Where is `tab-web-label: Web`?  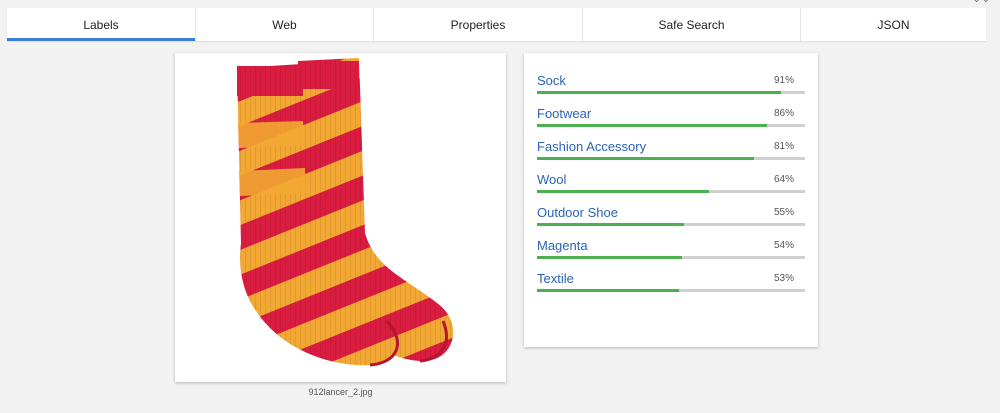
tab-web-label: Web is located at coordinates (284, 24).